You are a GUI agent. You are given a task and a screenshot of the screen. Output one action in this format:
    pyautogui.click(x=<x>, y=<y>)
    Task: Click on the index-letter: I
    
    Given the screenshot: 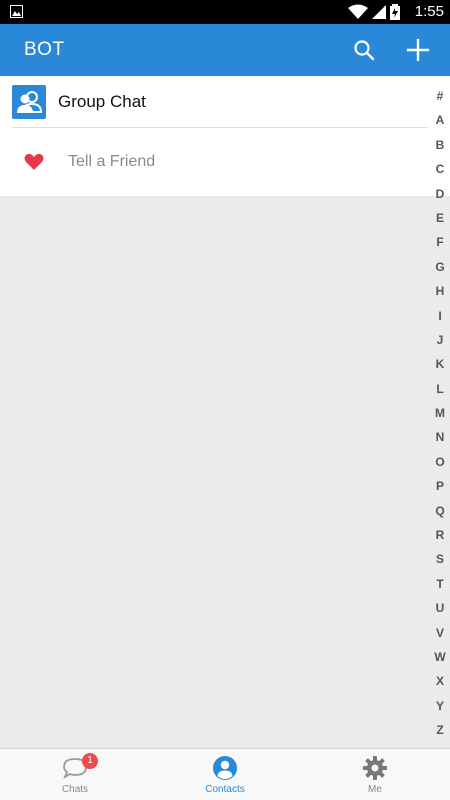 What is the action you would take?
    pyautogui.click(x=440, y=316)
    